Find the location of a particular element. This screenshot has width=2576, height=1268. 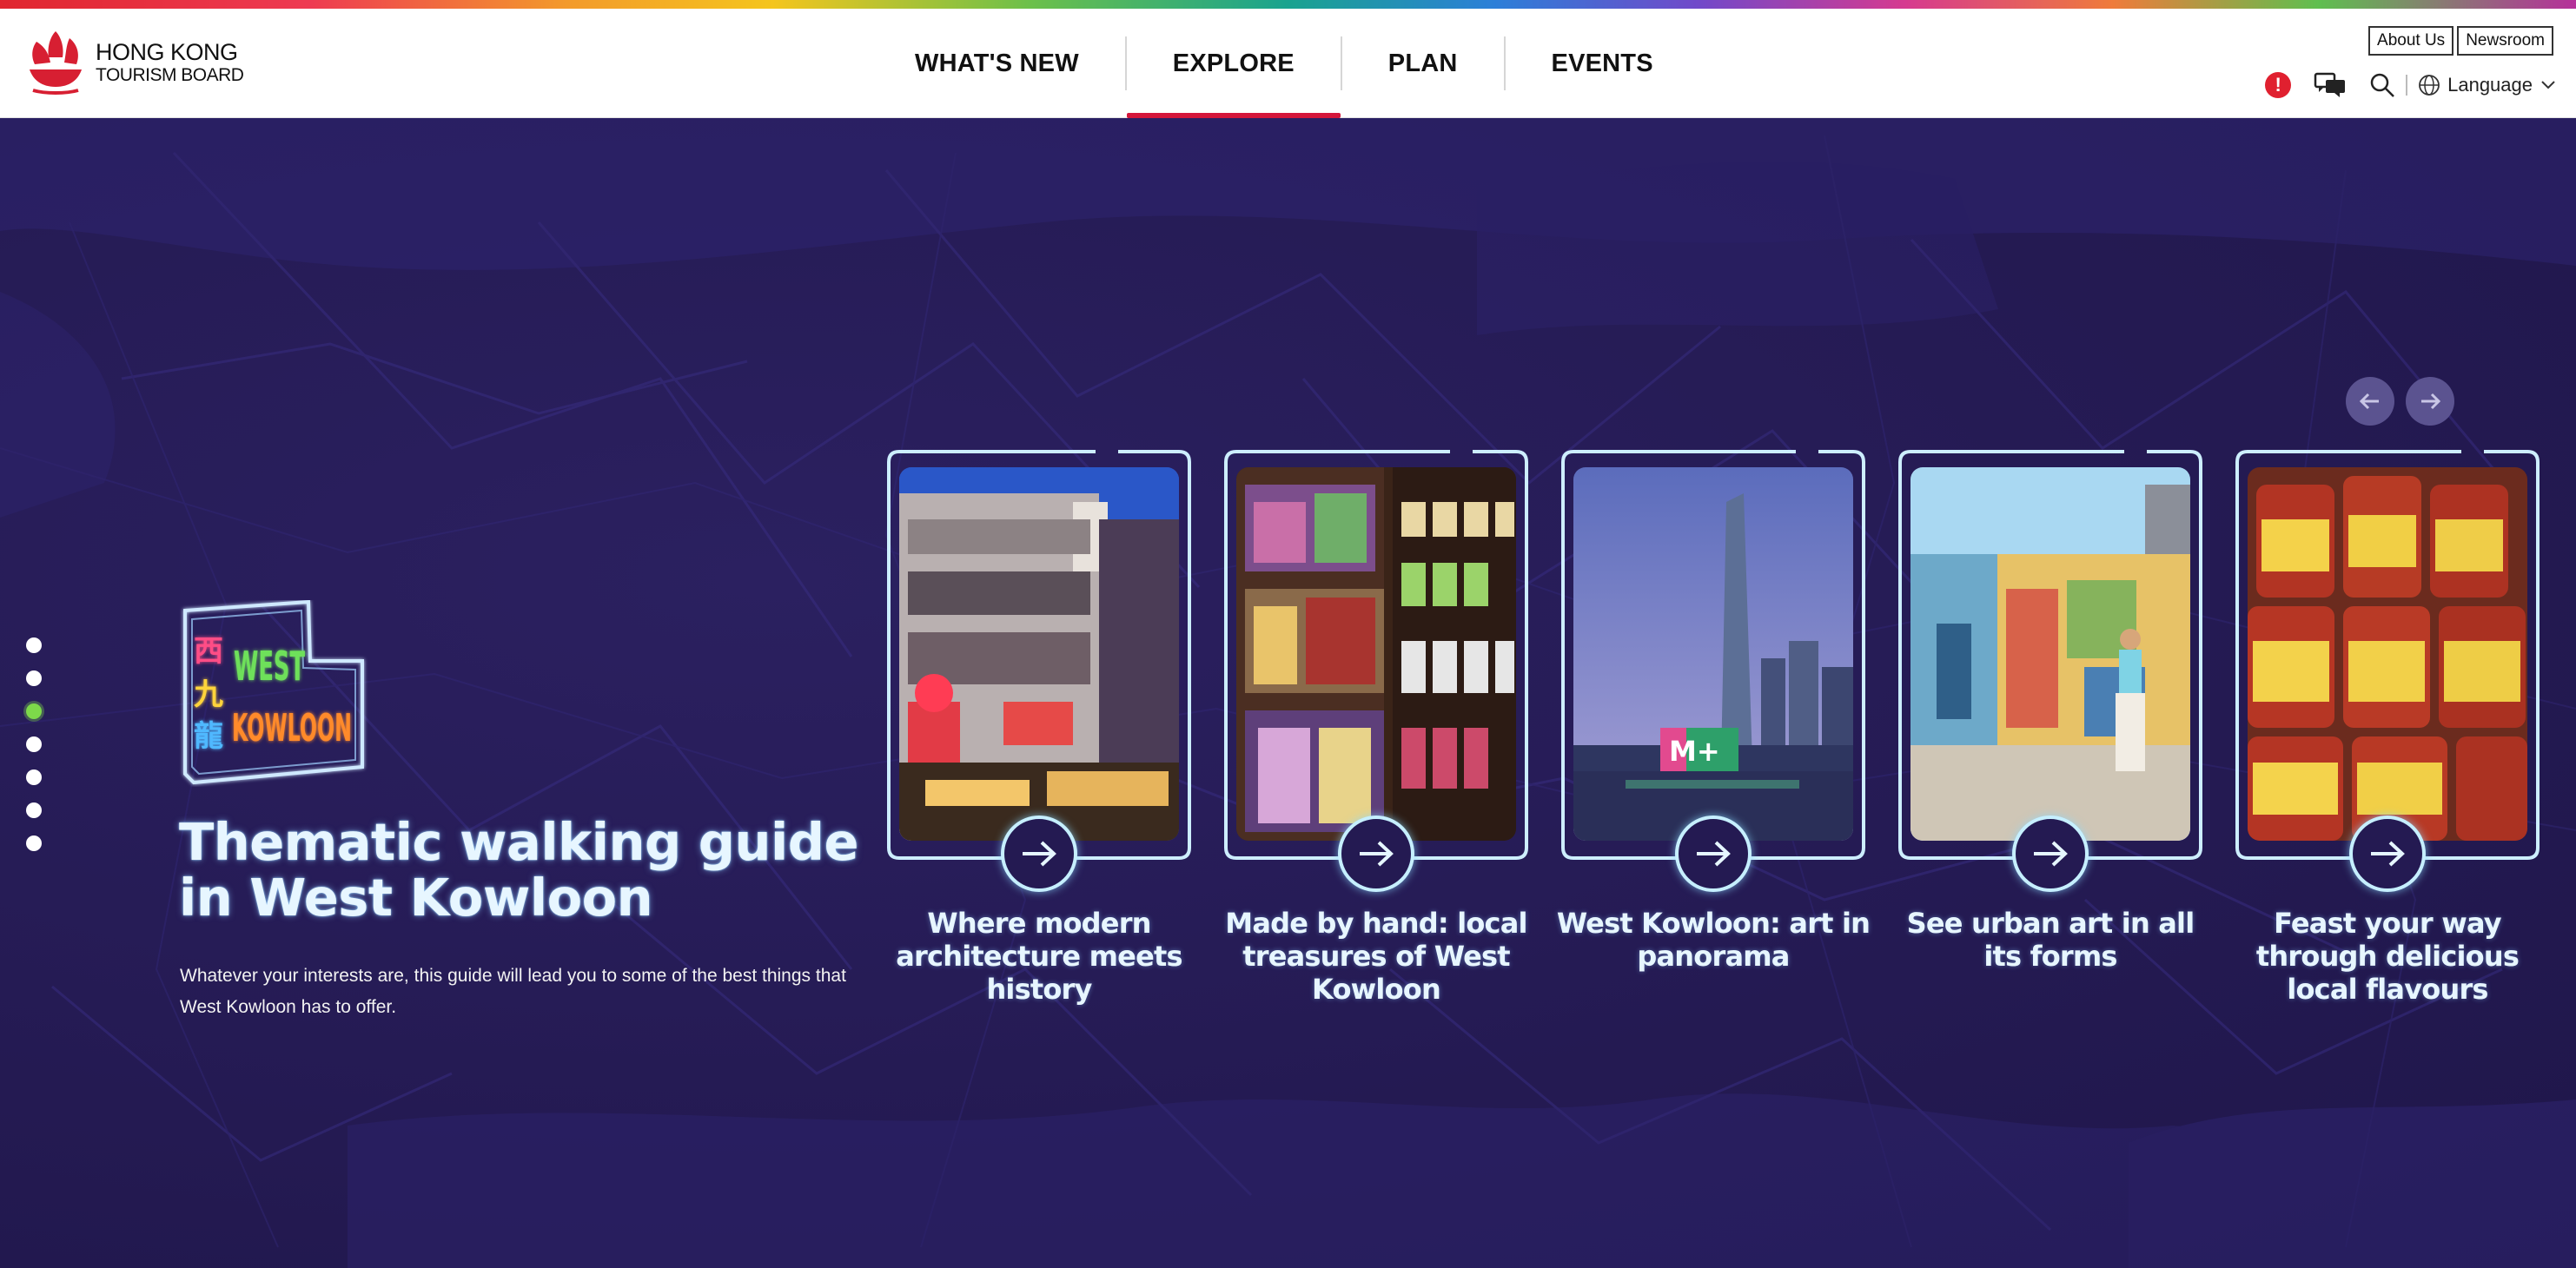

hero-title: Thematic walking guide in West Kowloon is located at coordinates (519, 870).